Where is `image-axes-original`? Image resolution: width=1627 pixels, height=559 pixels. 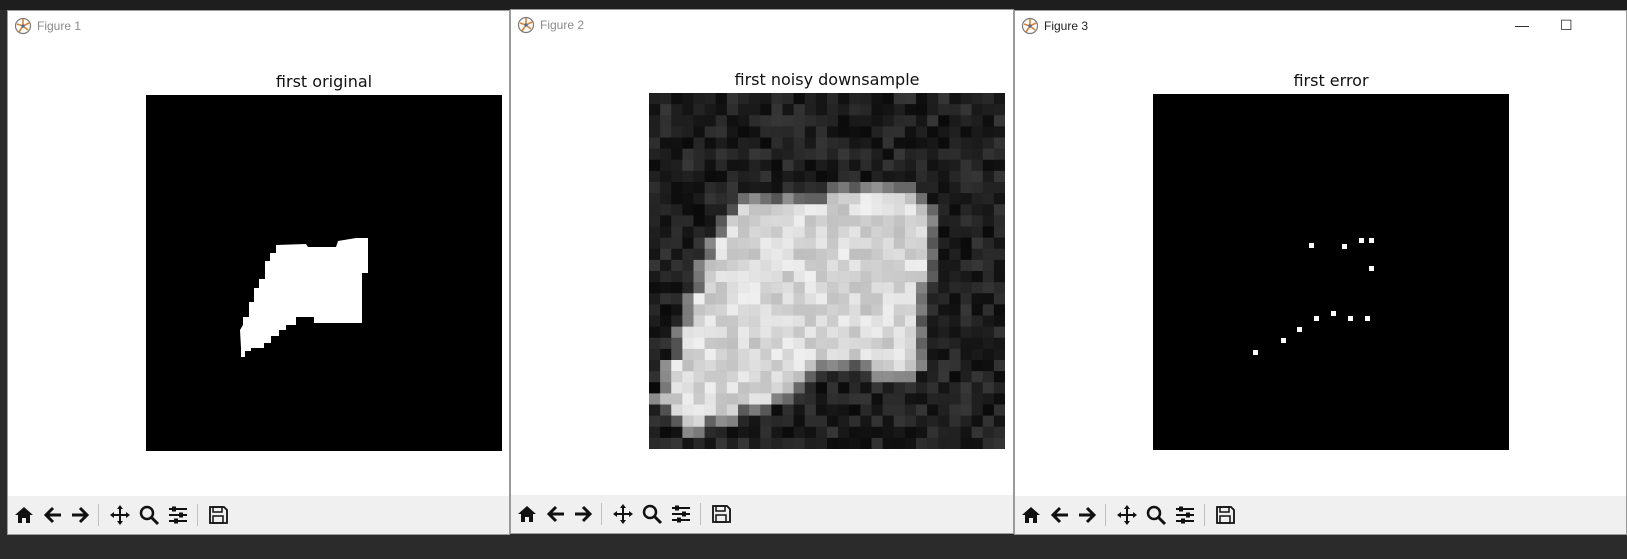
image-axes-original is located at coordinates (324, 273).